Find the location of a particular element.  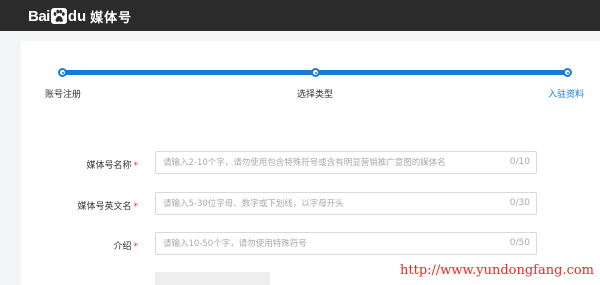

intro-field: 0/50 is located at coordinates (346, 243).